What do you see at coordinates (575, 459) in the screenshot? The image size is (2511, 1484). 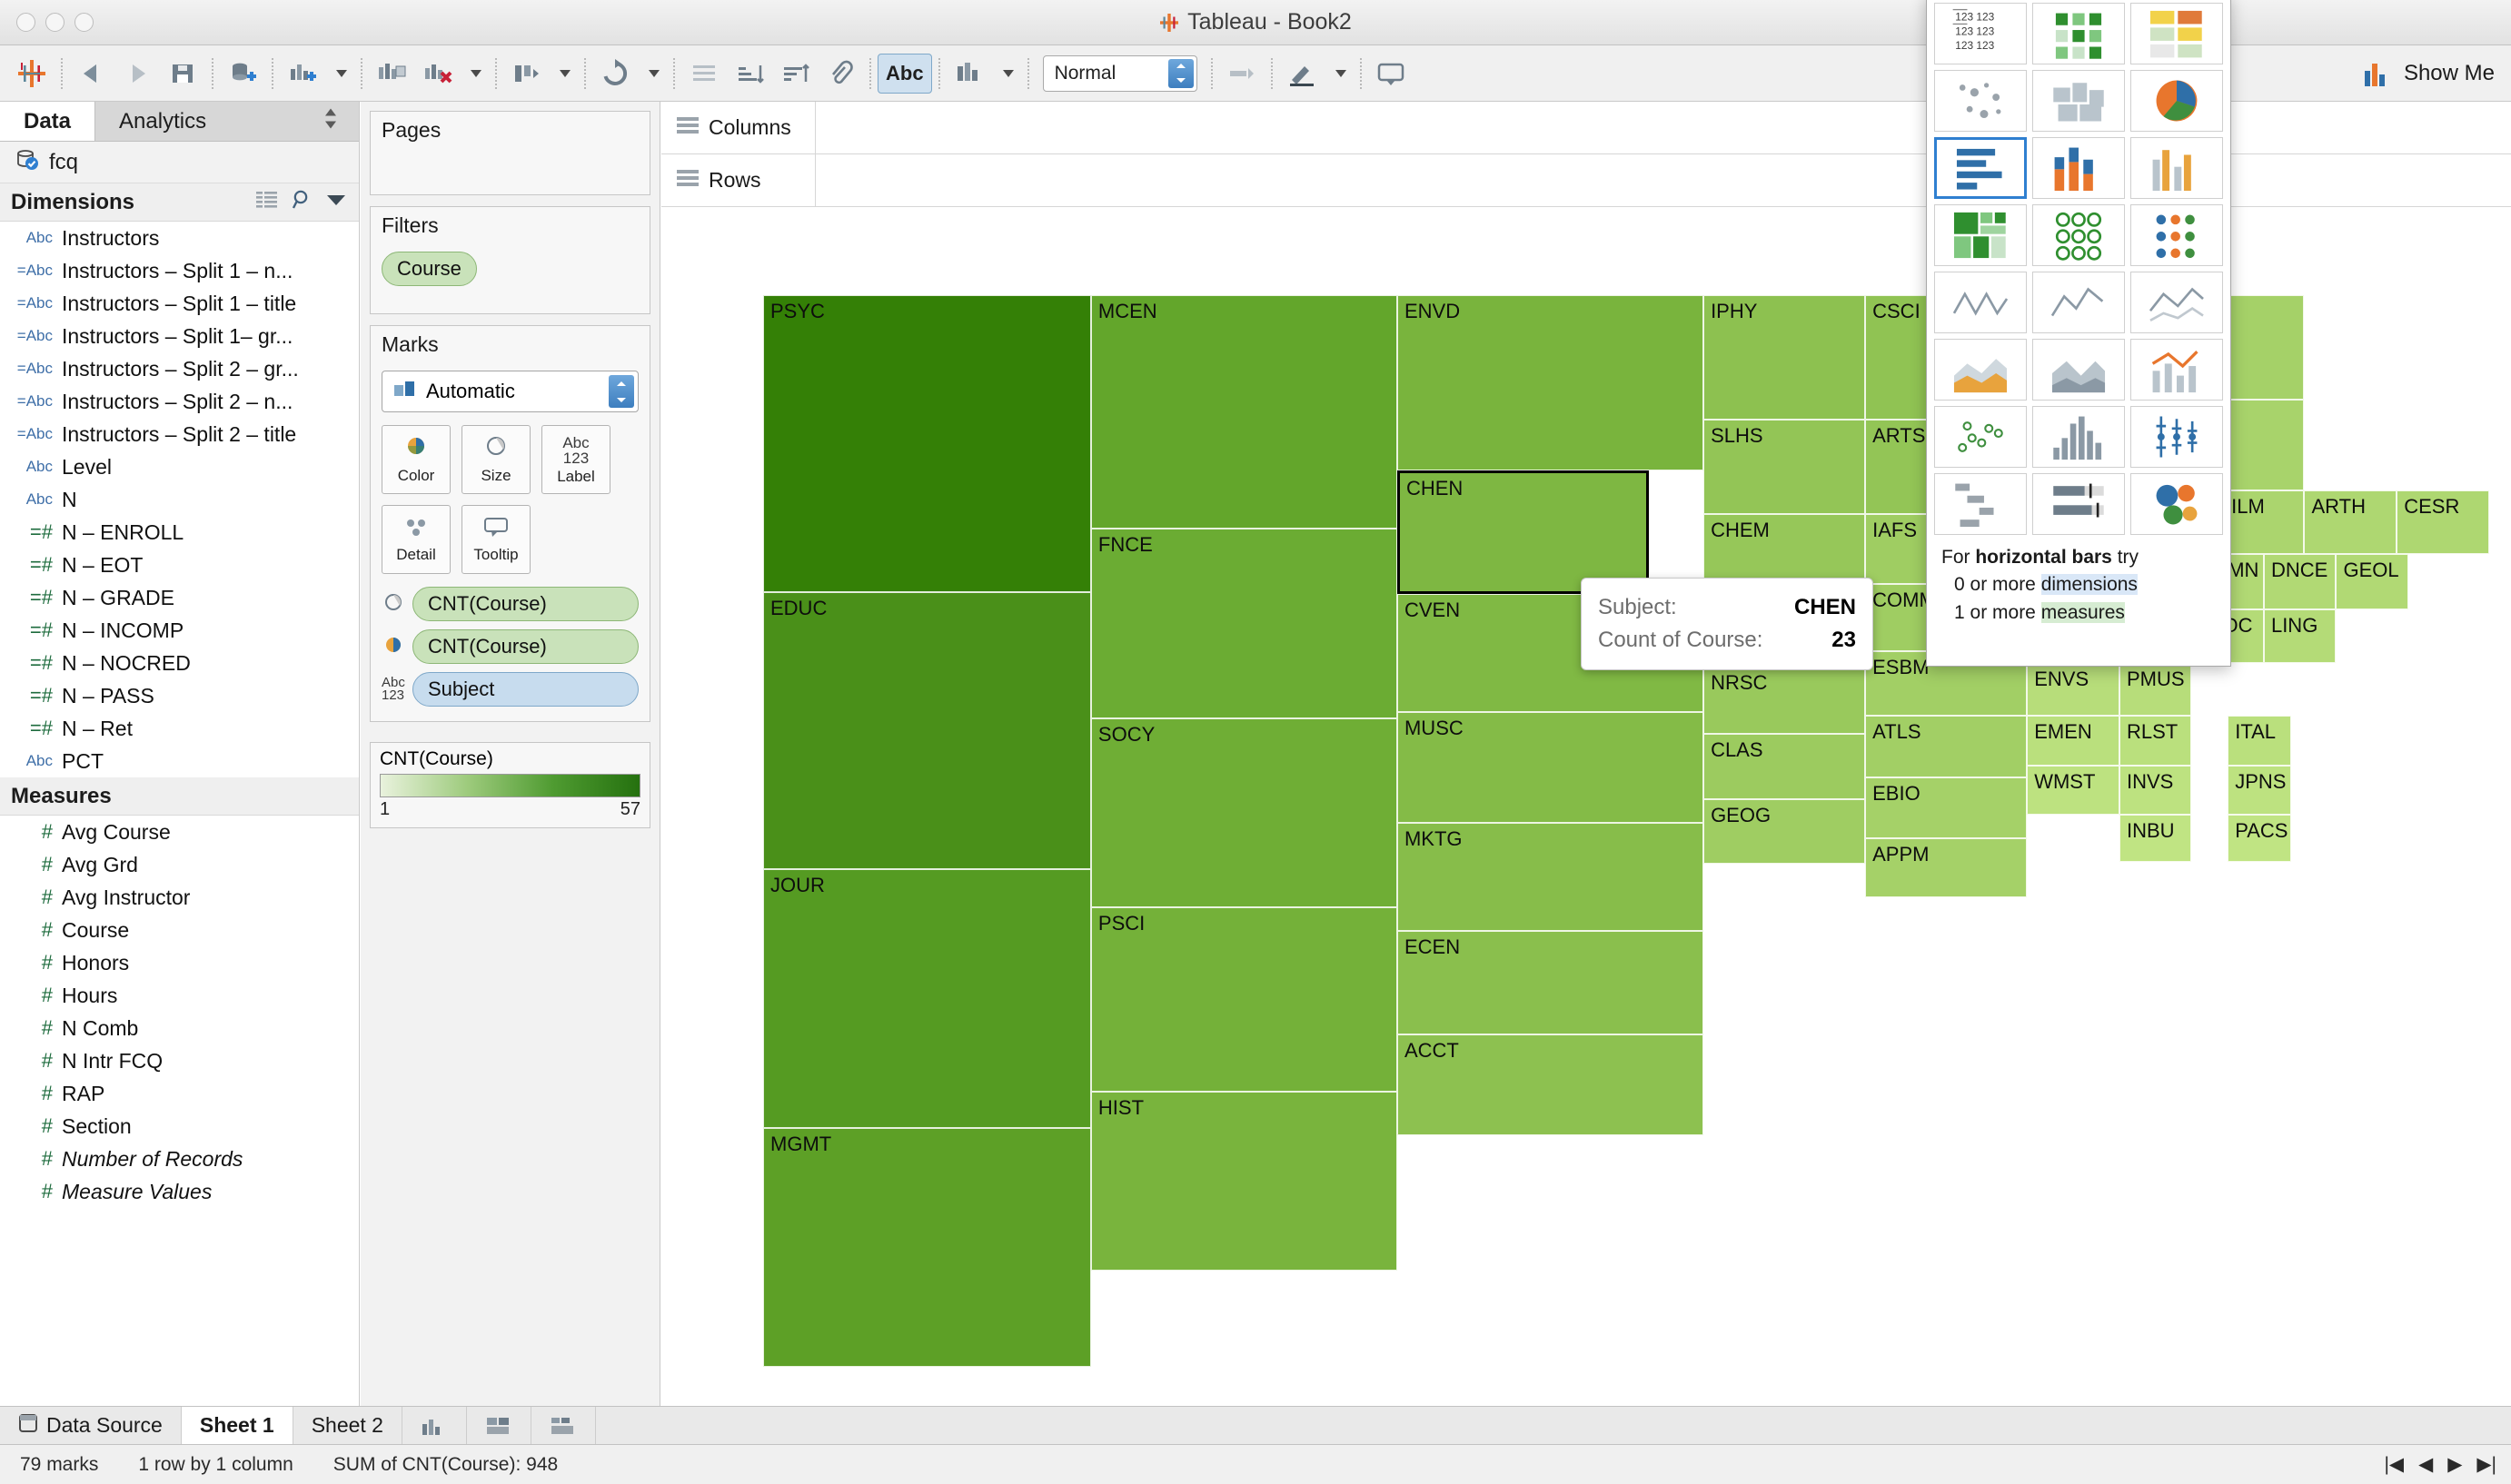 I see `label-button: Abc 123 Label` at bounding box center [575, 459].